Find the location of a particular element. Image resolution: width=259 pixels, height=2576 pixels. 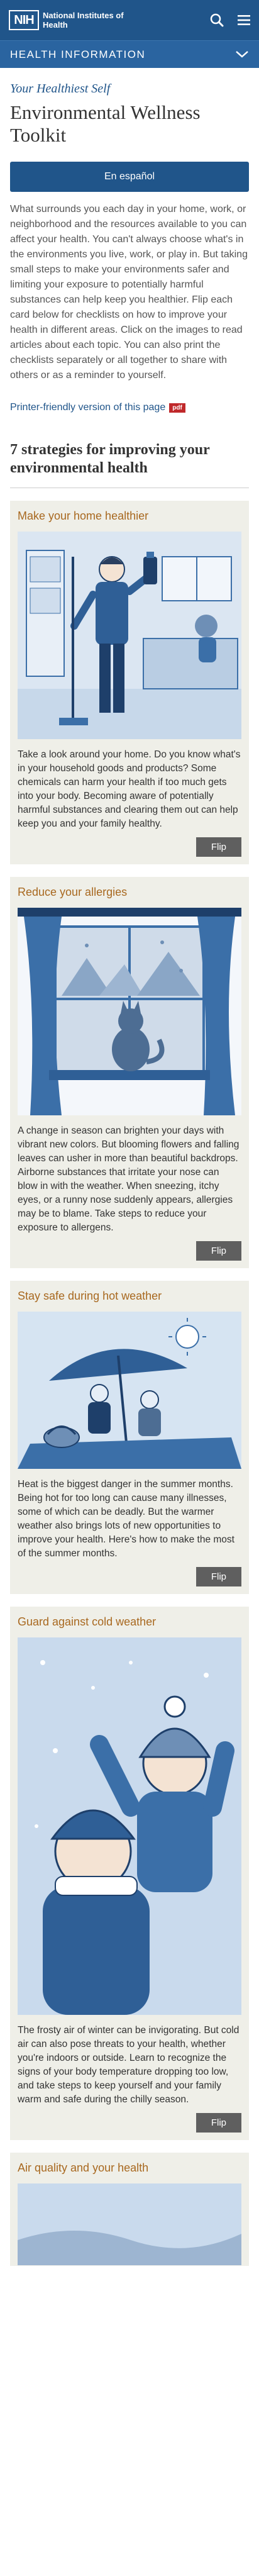

printer-friendly-label: Printer-friendly version of this page is located at coordinates (88, 407).